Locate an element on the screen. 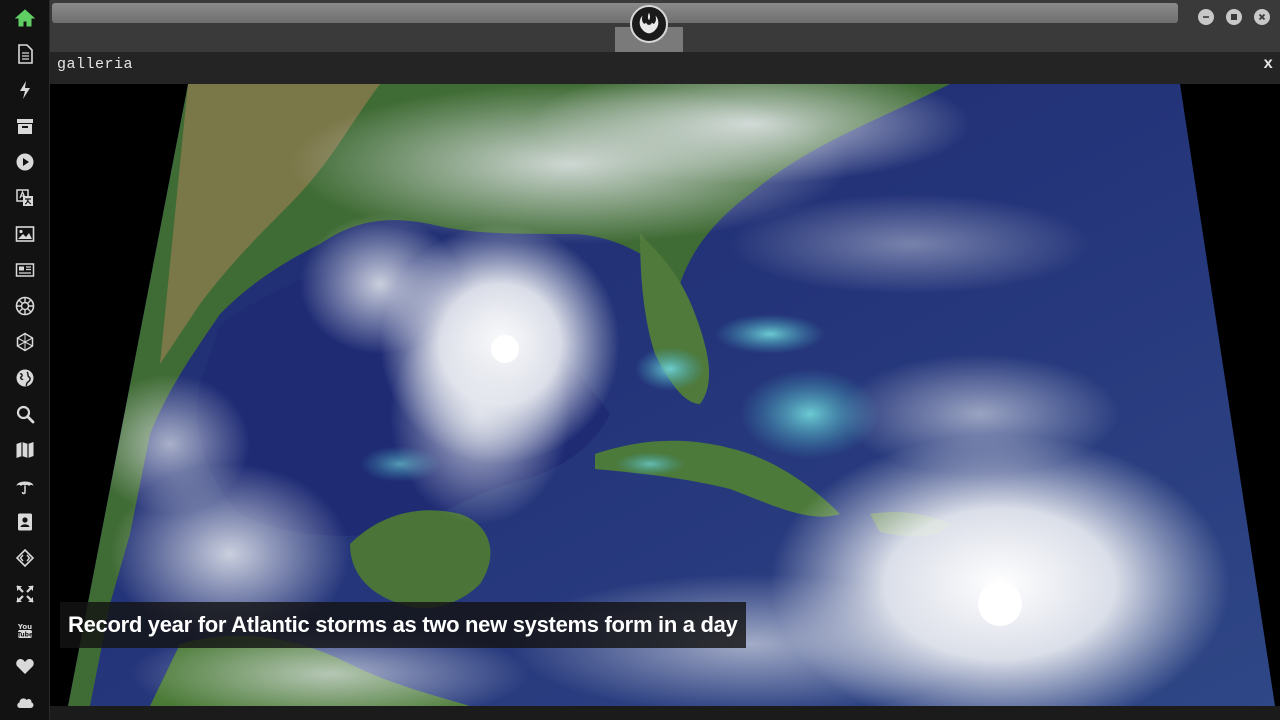 The width and height of the screenshot is (1280, 720). rebel-alliance-logo-icon is located at coordinates (649, 24).